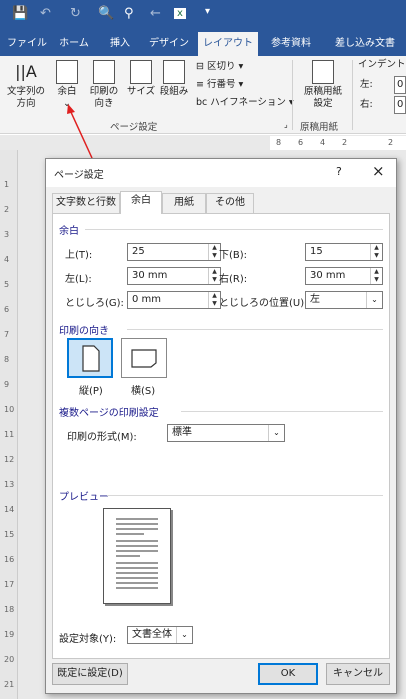 The height and width of the screenshot is (699, 406). I want to click on cancel-button: キャンセル, so click(358, 674).